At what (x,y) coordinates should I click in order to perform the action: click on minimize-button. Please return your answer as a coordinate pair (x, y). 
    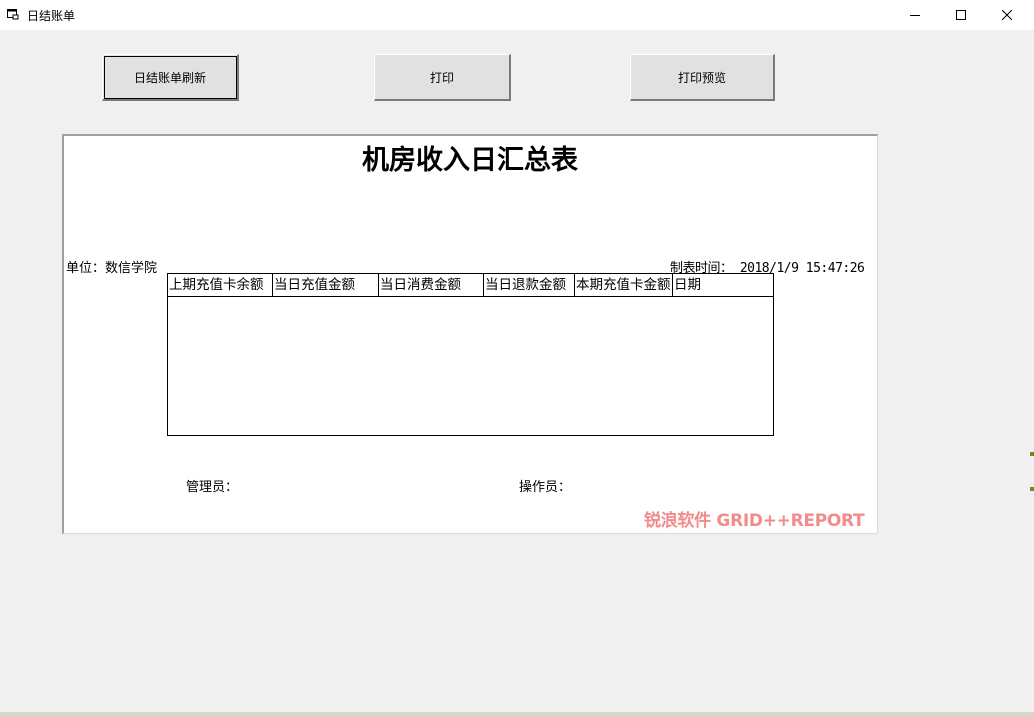
    Looking at the image, I should click on (915, 15).